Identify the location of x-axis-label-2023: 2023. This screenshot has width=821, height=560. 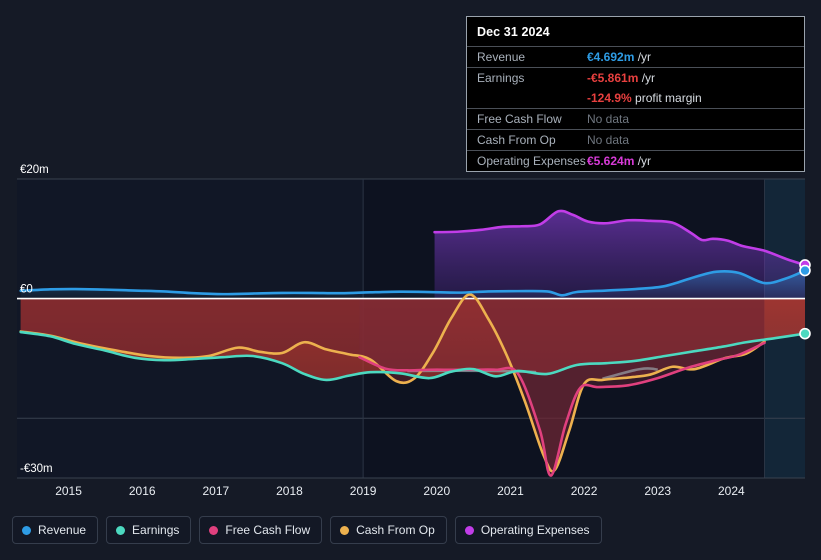
(657, 491).